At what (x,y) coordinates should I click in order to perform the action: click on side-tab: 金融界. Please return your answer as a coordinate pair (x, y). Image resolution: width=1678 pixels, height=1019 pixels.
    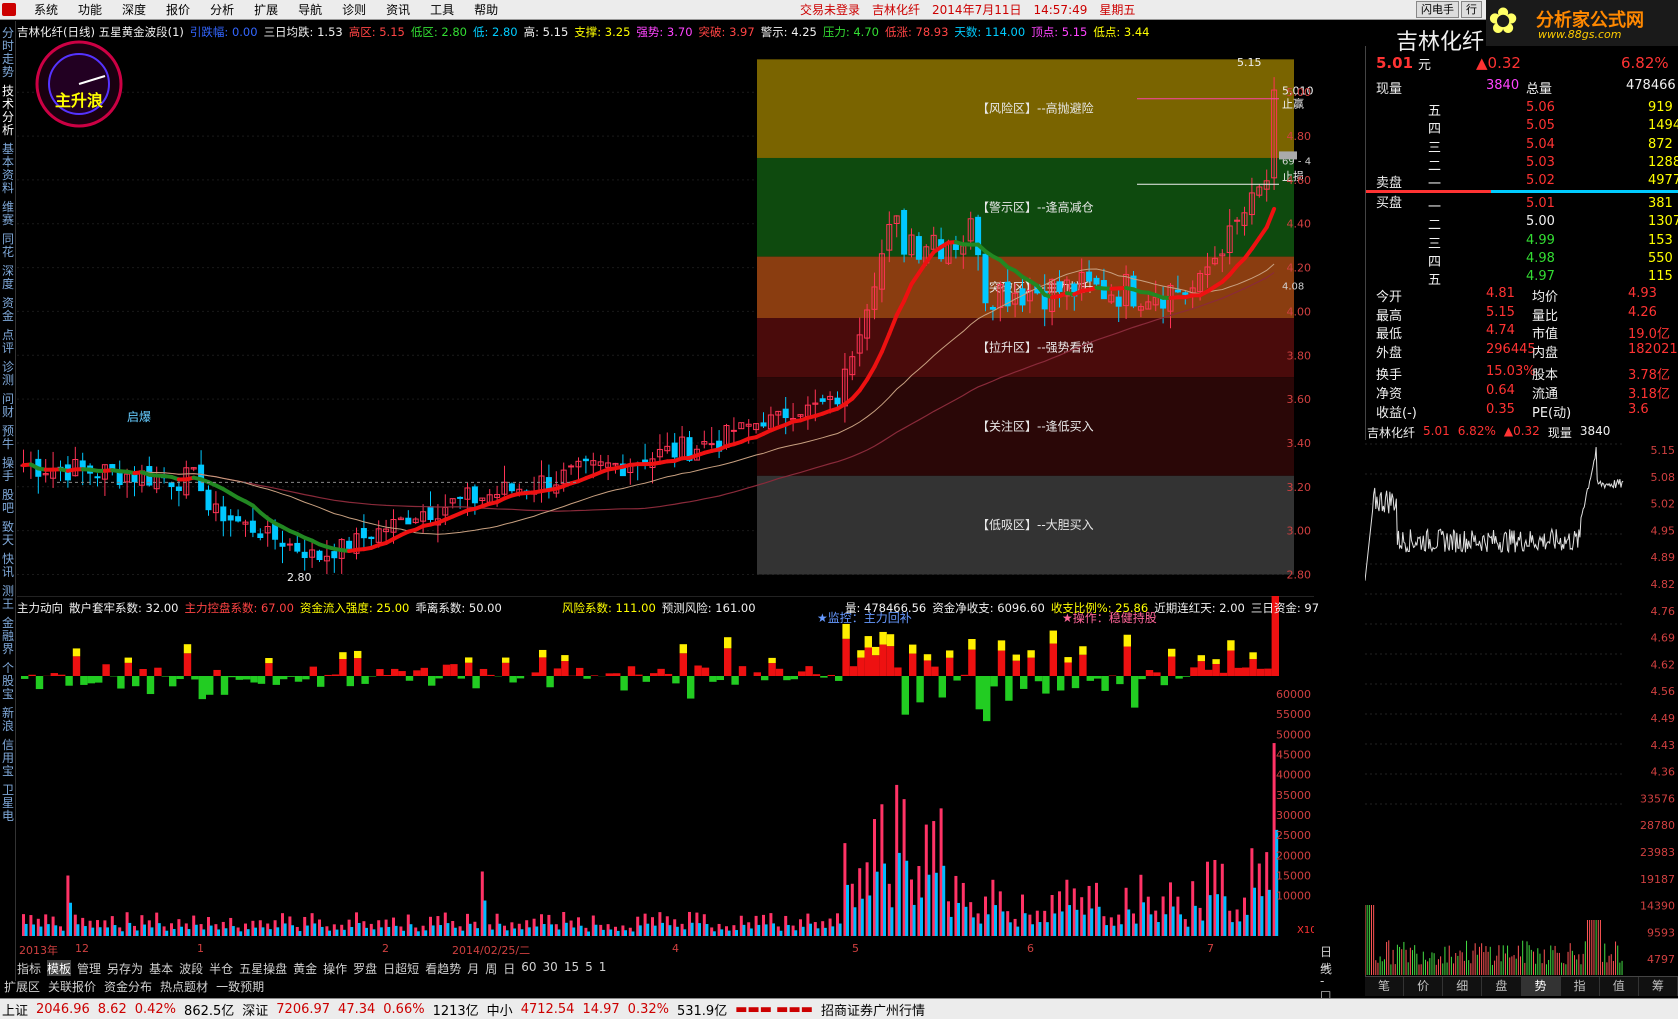
    Looking at the image, I should click on (8, 636).